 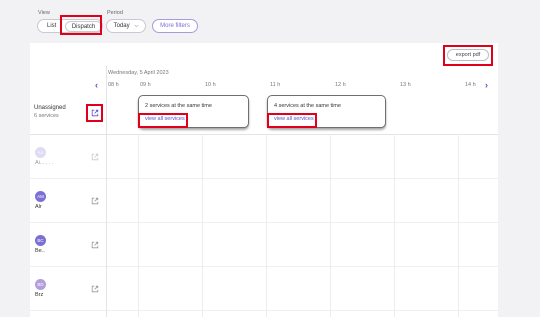 What do you see at coordinates (39, 295) in the screenshot?
I see `resource-name: Brz` at bounding box center [39, 295].